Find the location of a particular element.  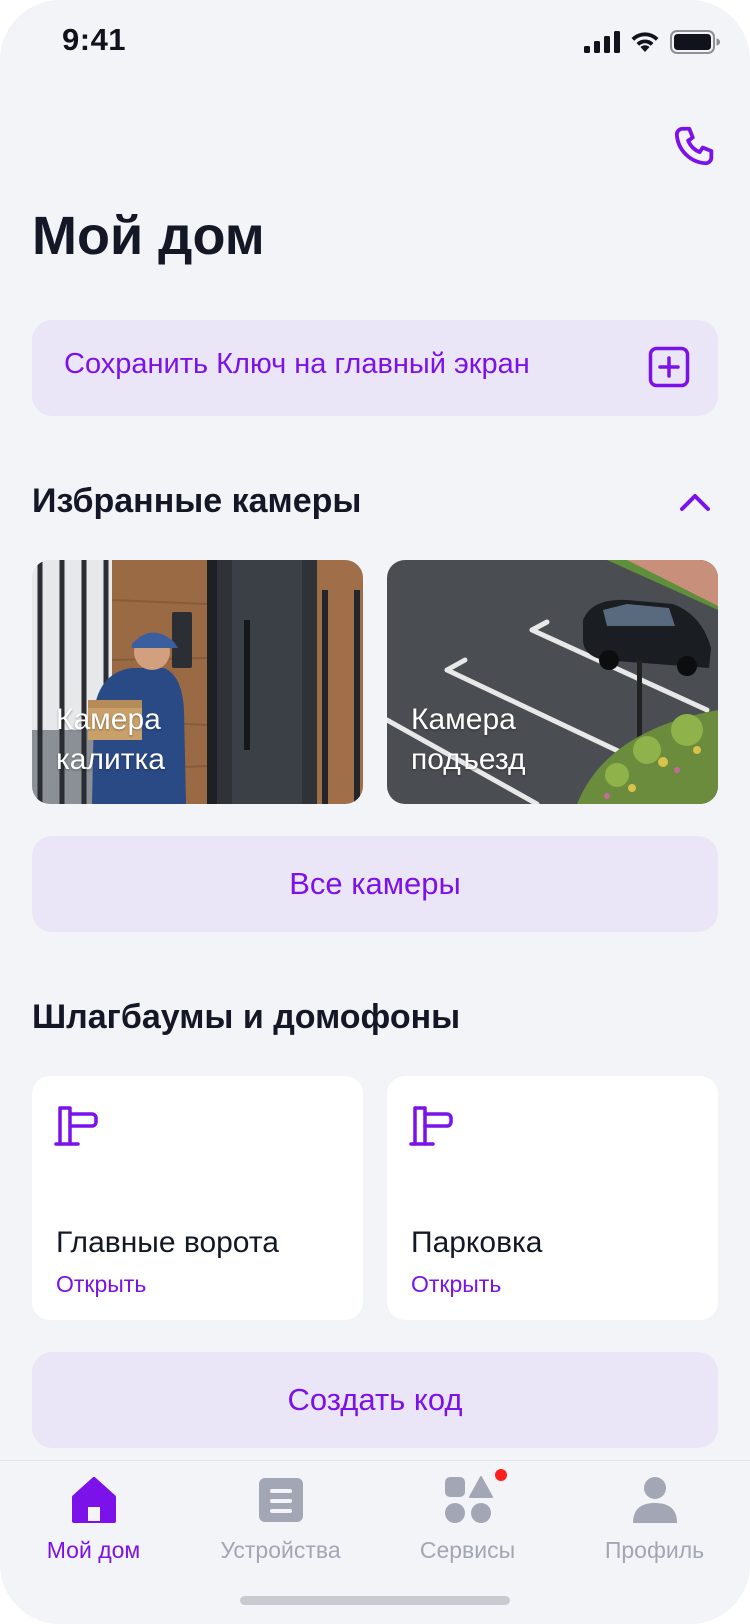

tab-home: Мой дом is located at coordinates (93, 1519).